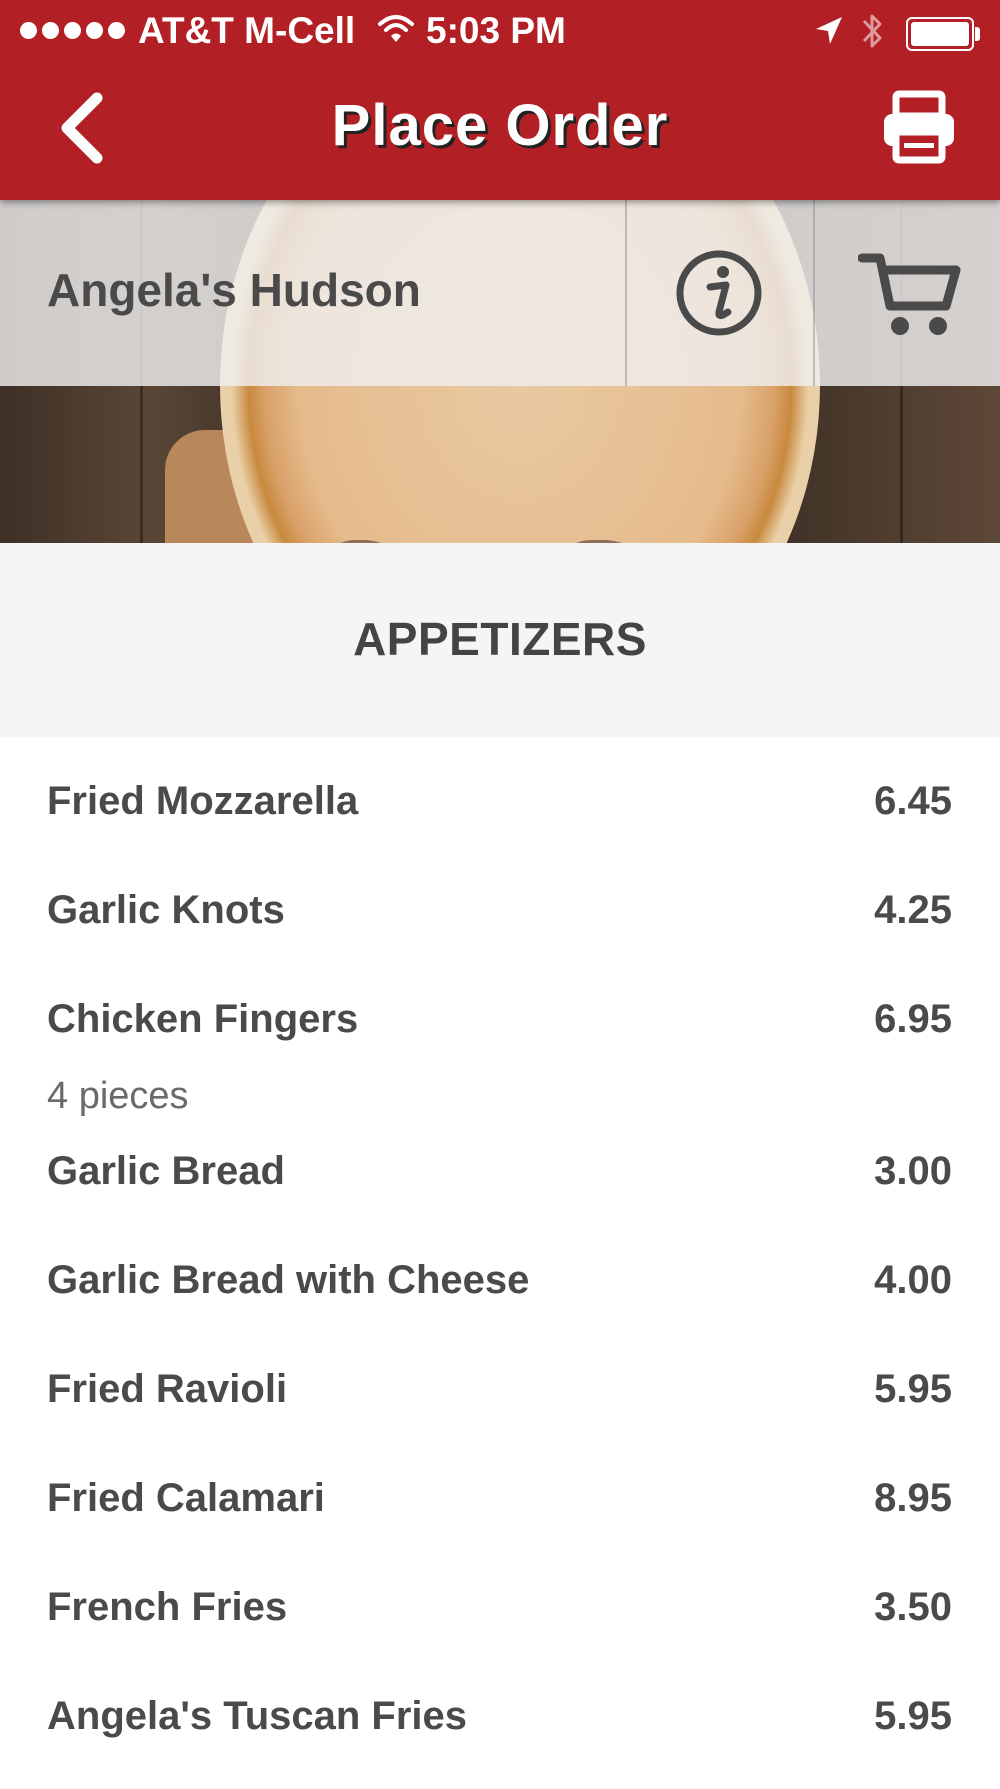 This screenshot has width=1000, height=1789. I want to click on app-header: AT&T M-Cell 5:03 PM Place Order, so click(500, 100).